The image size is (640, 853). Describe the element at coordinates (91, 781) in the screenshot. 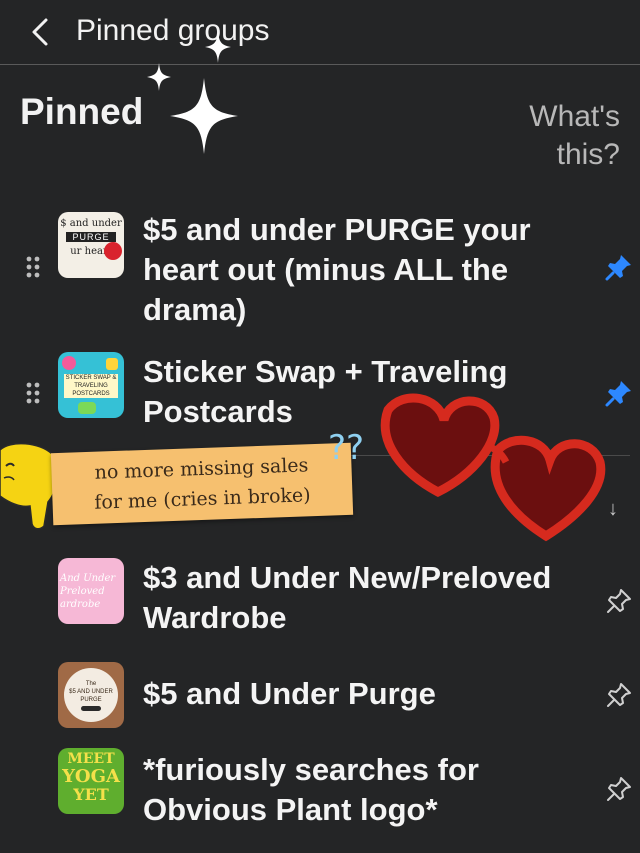

I see `group-thumbnail: MEET YOGA YET` at that location.